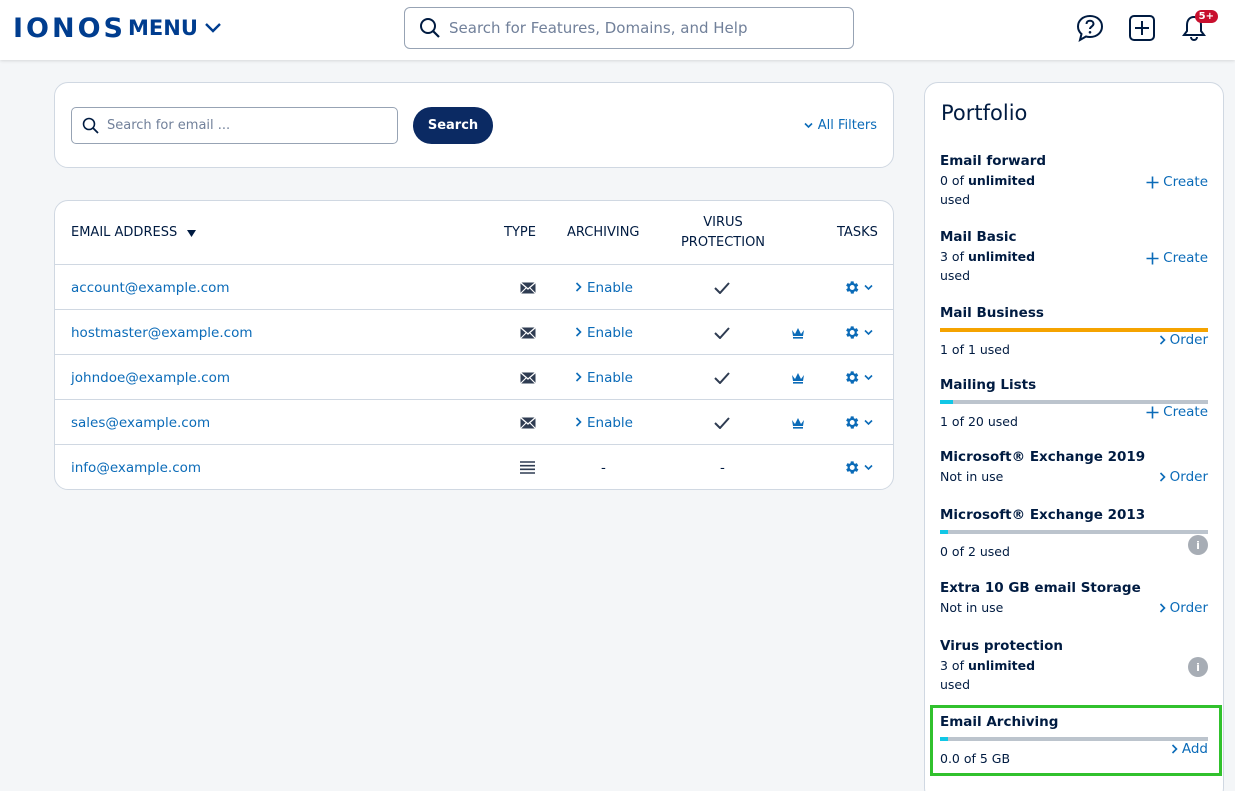 This screenshot has height=791, width=1235. What do you see at coordinates (1002, 646) in the screenshot?
I see `portfolio-item-name: Virus protection` at bounding box center [1002, 646].